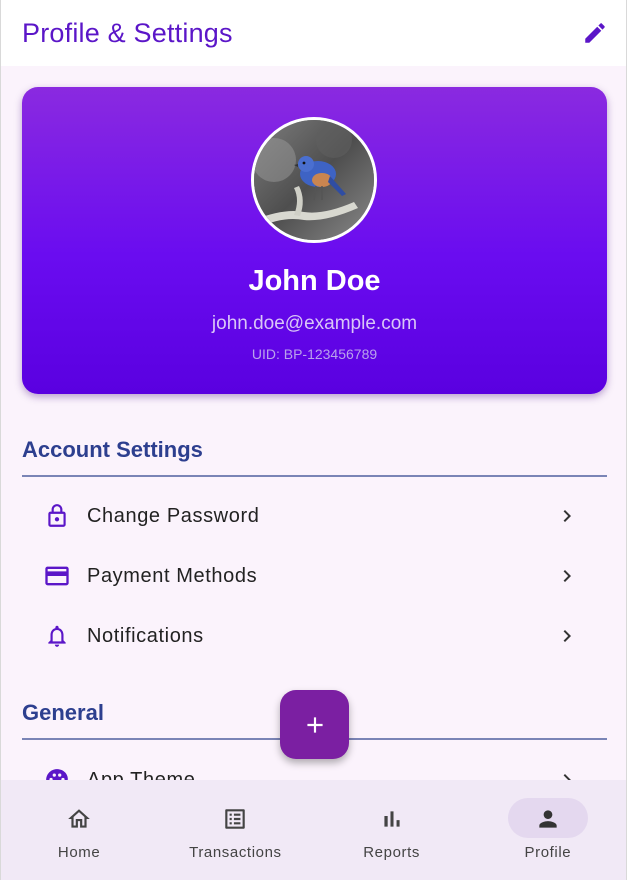 The width and height of the screenshot is (627, 880). What do you see at coordinates (57, 516) in the screenshot?
I see `lock-icon` at bounding box center [57, 516].